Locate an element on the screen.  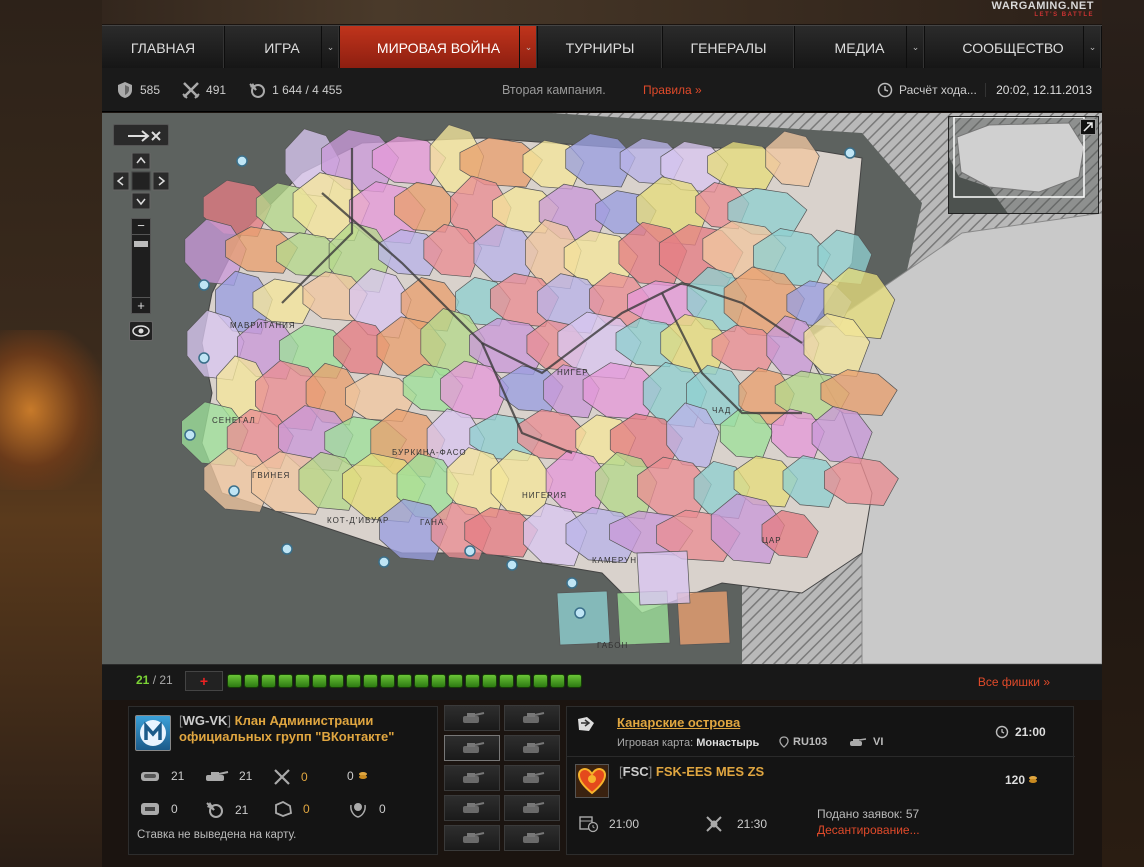
wargaming-logo: WARGAMING.NET LET'S BATTLE is located at coordinates (1043, 9).